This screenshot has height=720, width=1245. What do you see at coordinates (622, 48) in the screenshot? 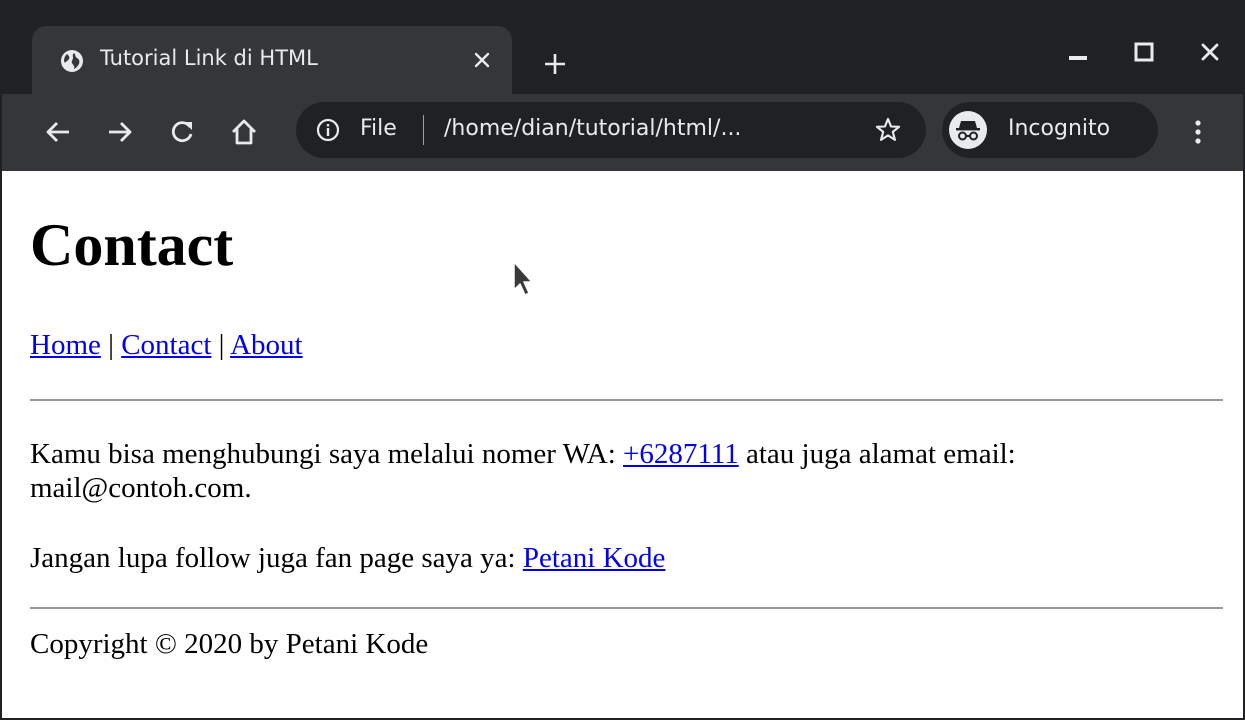
I see `tab-strip: Tutorial Link di HTML` at bounding box center [622, 48].